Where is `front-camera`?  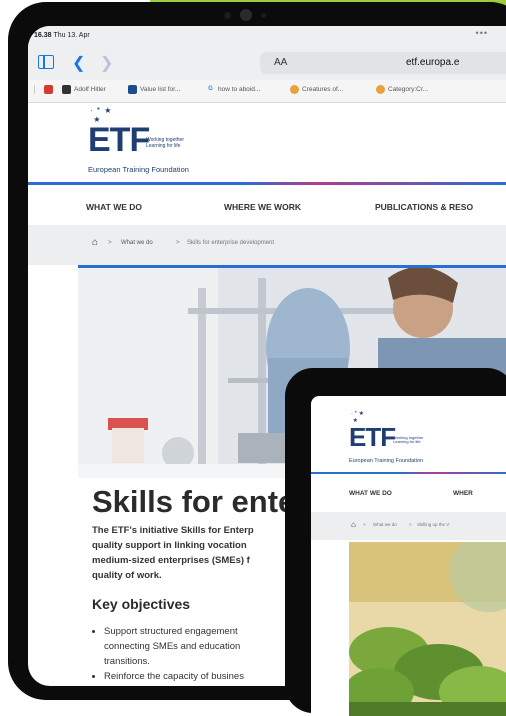 front-camera is located at coordinates (246, 15).